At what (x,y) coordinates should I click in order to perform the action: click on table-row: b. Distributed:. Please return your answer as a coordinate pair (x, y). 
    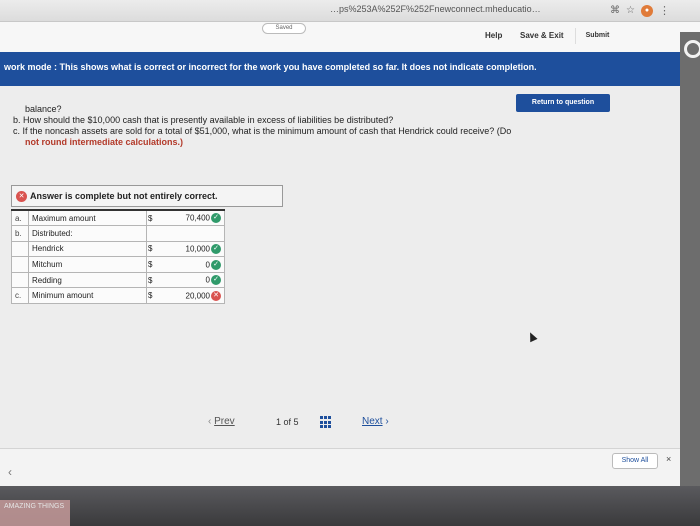
    Looking at the image, I should click on (118, 233).